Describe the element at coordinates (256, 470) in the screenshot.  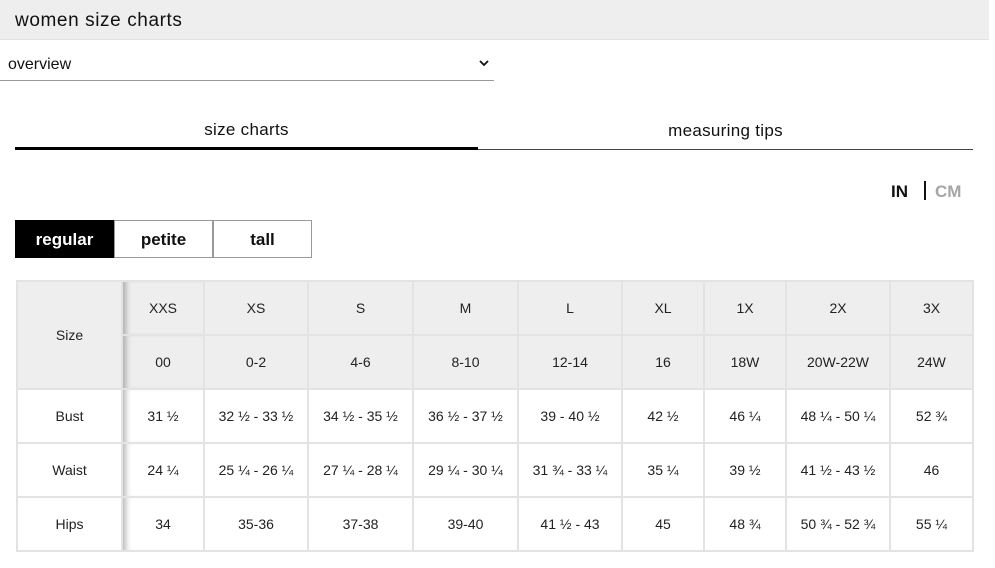
I see `measurement-cell: 25 ¼ - 26 ¼` at that location.